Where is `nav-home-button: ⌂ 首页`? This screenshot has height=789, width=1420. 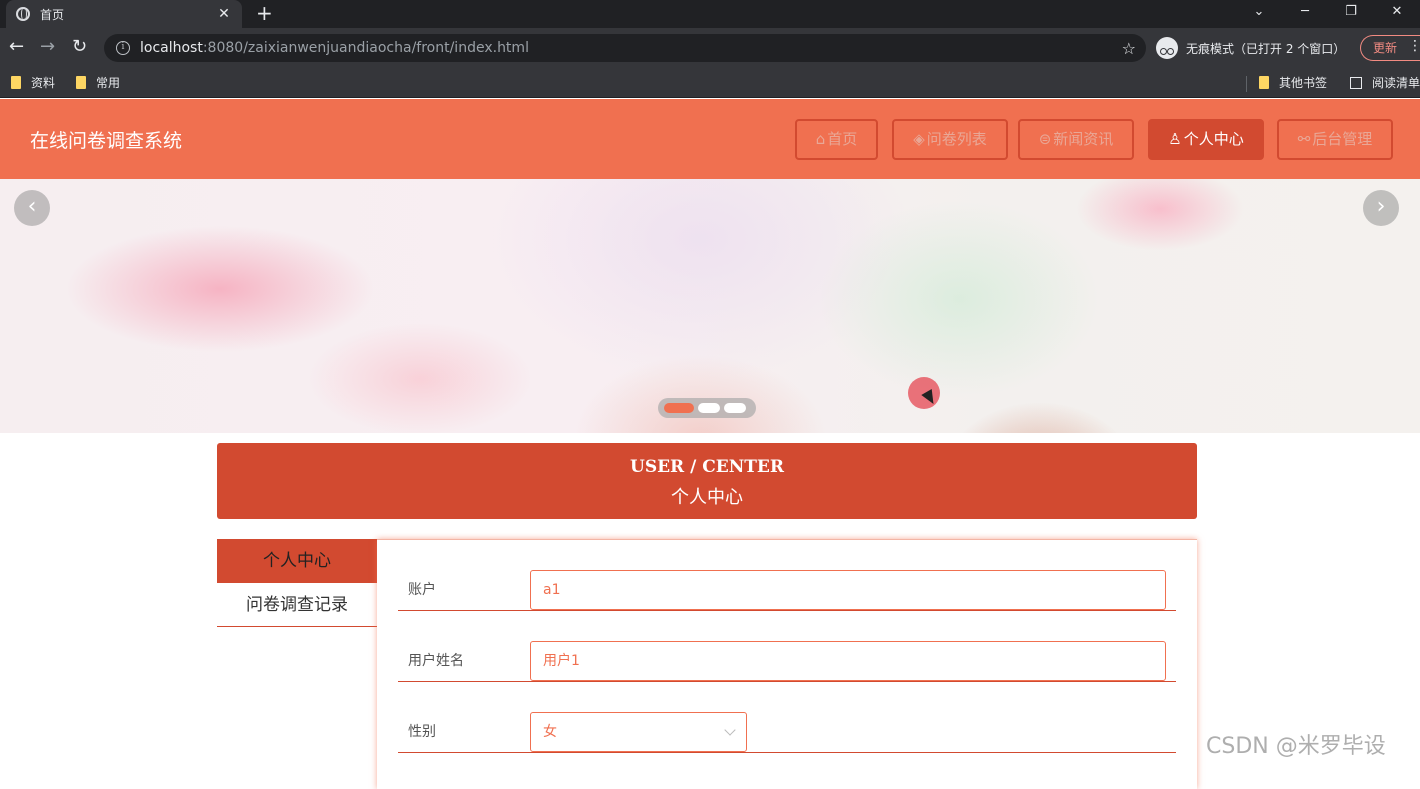
nav-home-button: ⌂ 首页 is located at coordinates (836, 139).